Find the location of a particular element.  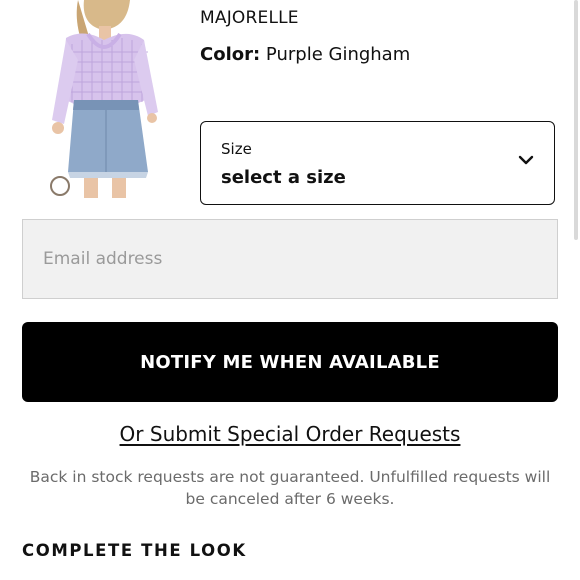

scrollbar is located at coordinates (576, 120).